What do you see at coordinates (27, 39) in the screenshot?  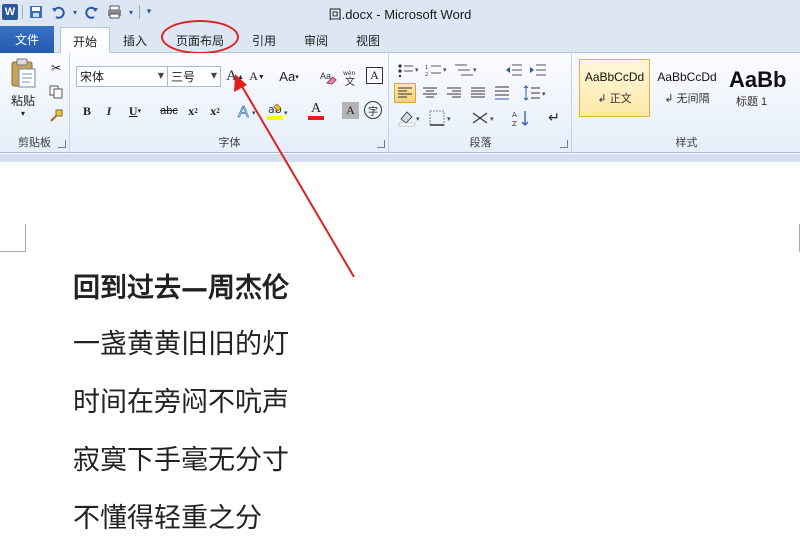 I see `tab-file: 文件` at bounding box center [27, 39].